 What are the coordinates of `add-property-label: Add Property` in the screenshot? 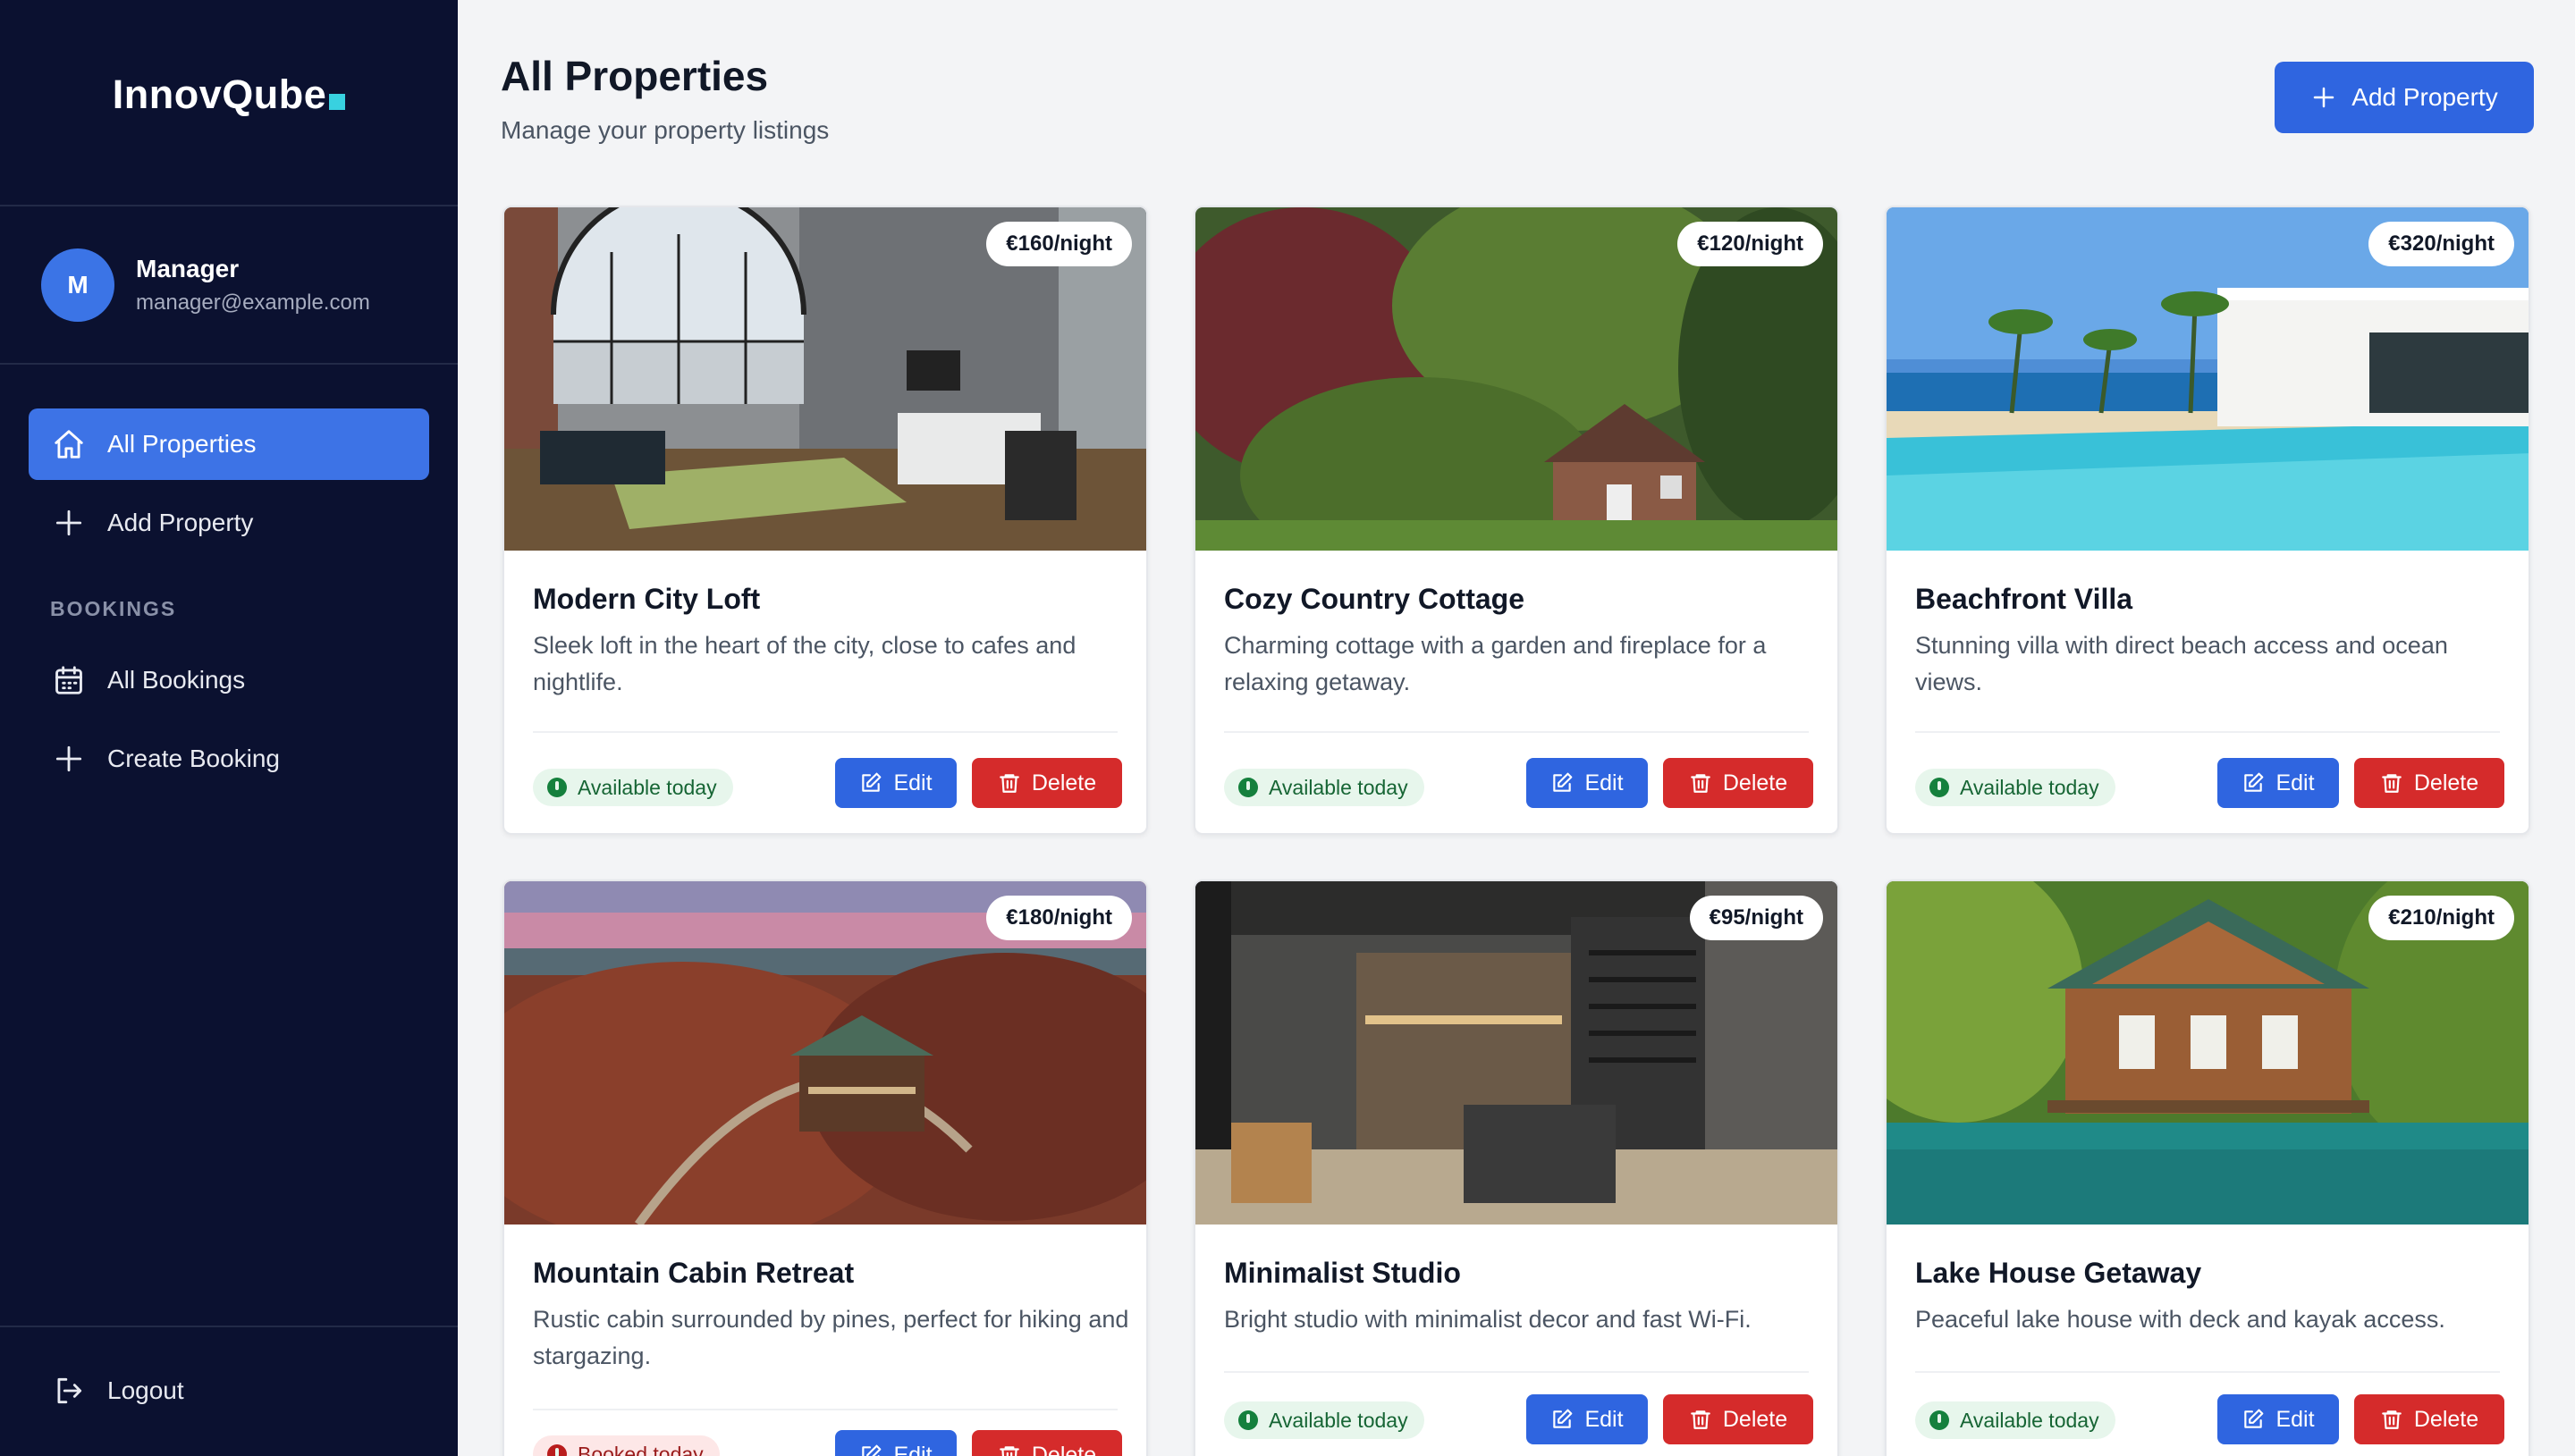 It's located at (2424, 97).